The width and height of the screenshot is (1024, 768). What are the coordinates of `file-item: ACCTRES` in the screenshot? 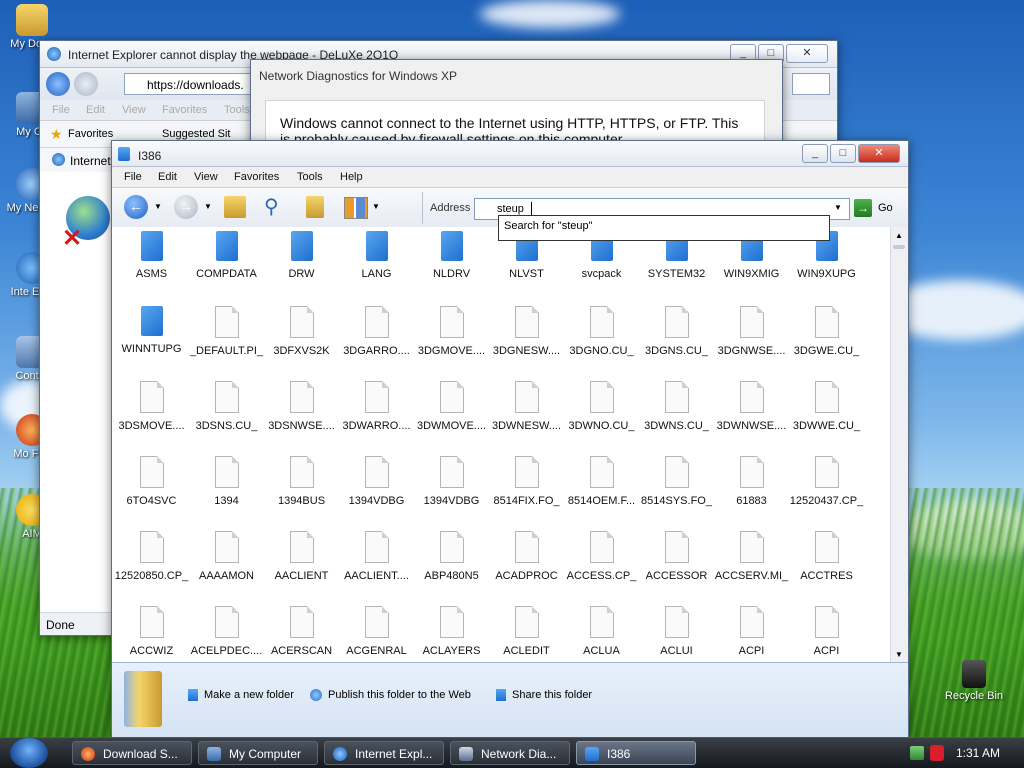 It's located at (826, 564).